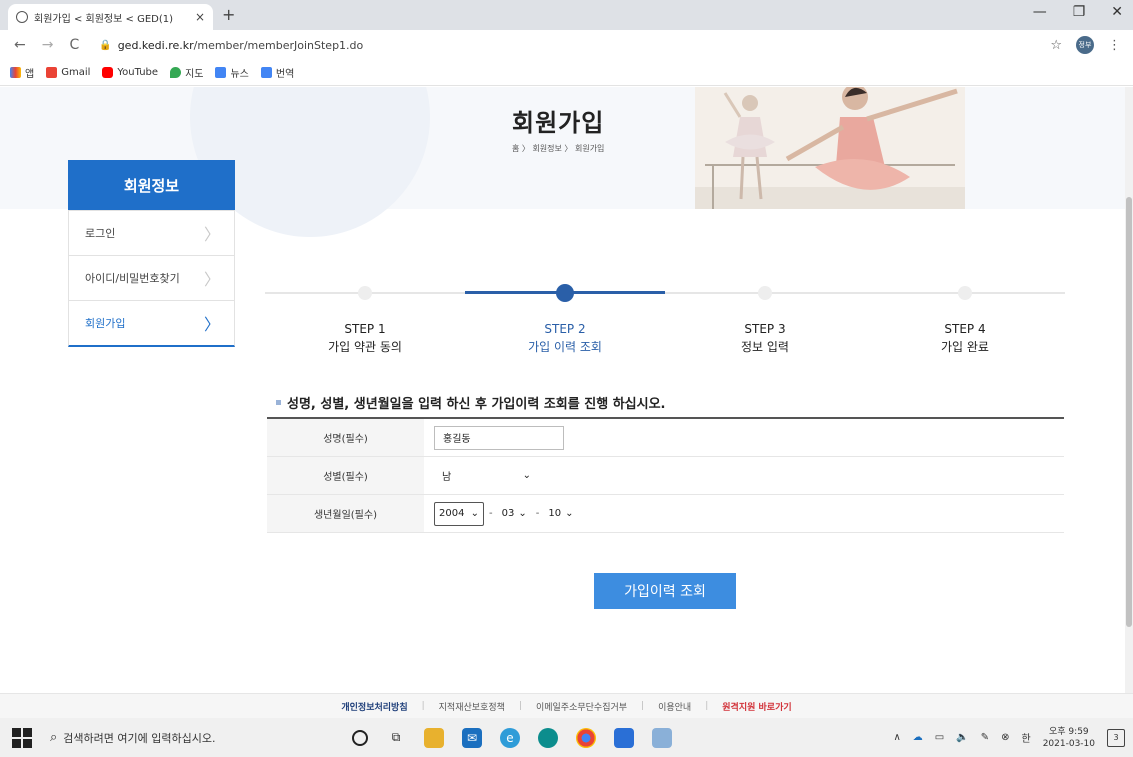 The width and height of the screenshot is (1133, 757). Describe the element at coordinates (1117, 12) in the screenshot. I see `close-window-icon: ✕` at that location.